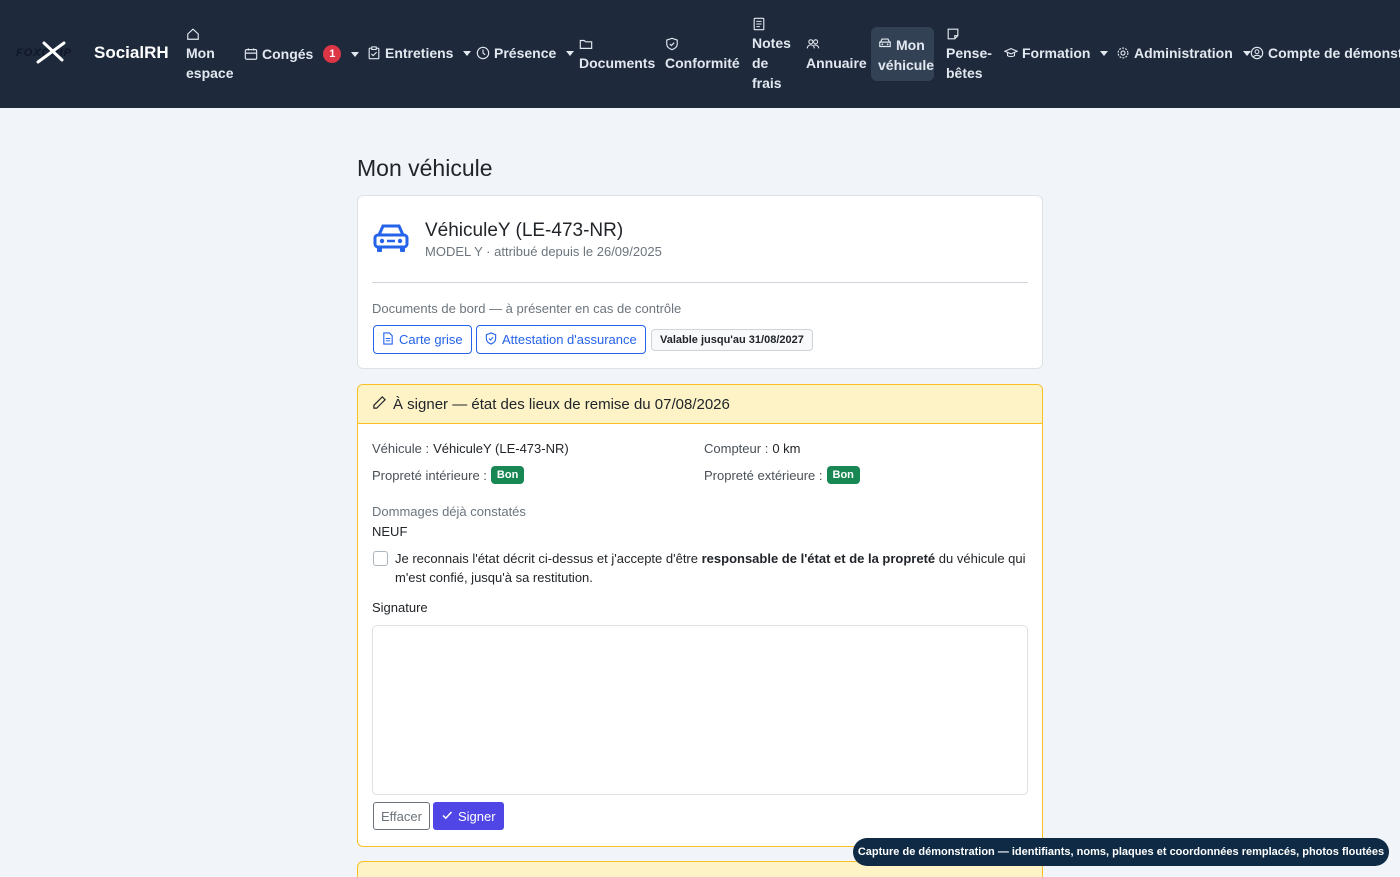 The image size is (1400, 877). I want to click on counter-field: Compteur : 0 km, so click(752, 448).